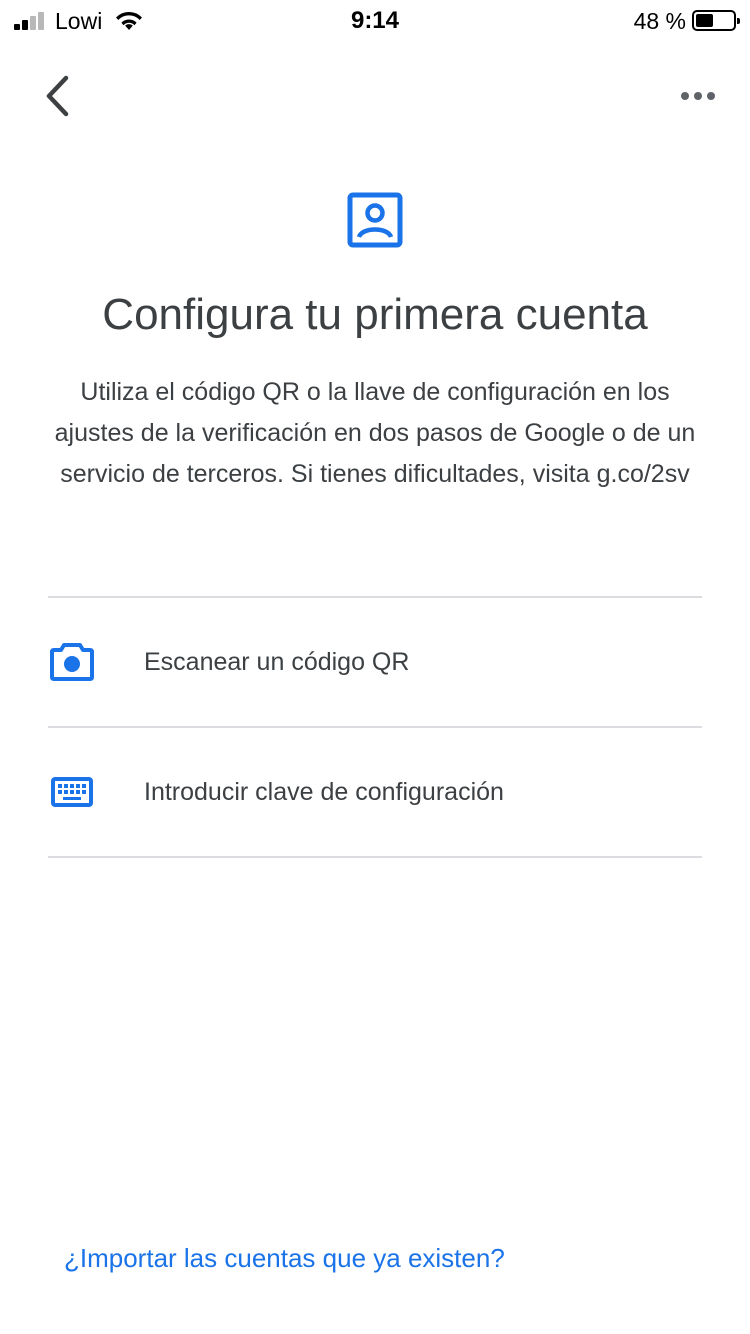  I want to click on enter-setup-key-option: Introducir clave de configuración, so click(375, 792).